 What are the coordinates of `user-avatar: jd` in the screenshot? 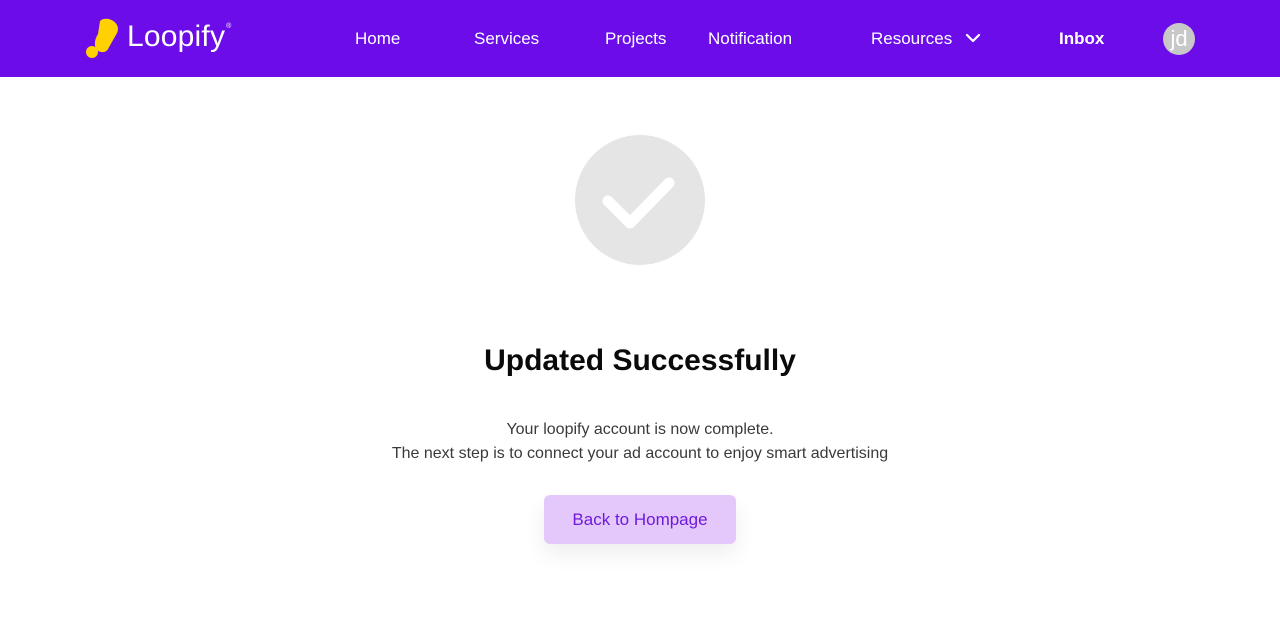 It's located at (1179, 39).